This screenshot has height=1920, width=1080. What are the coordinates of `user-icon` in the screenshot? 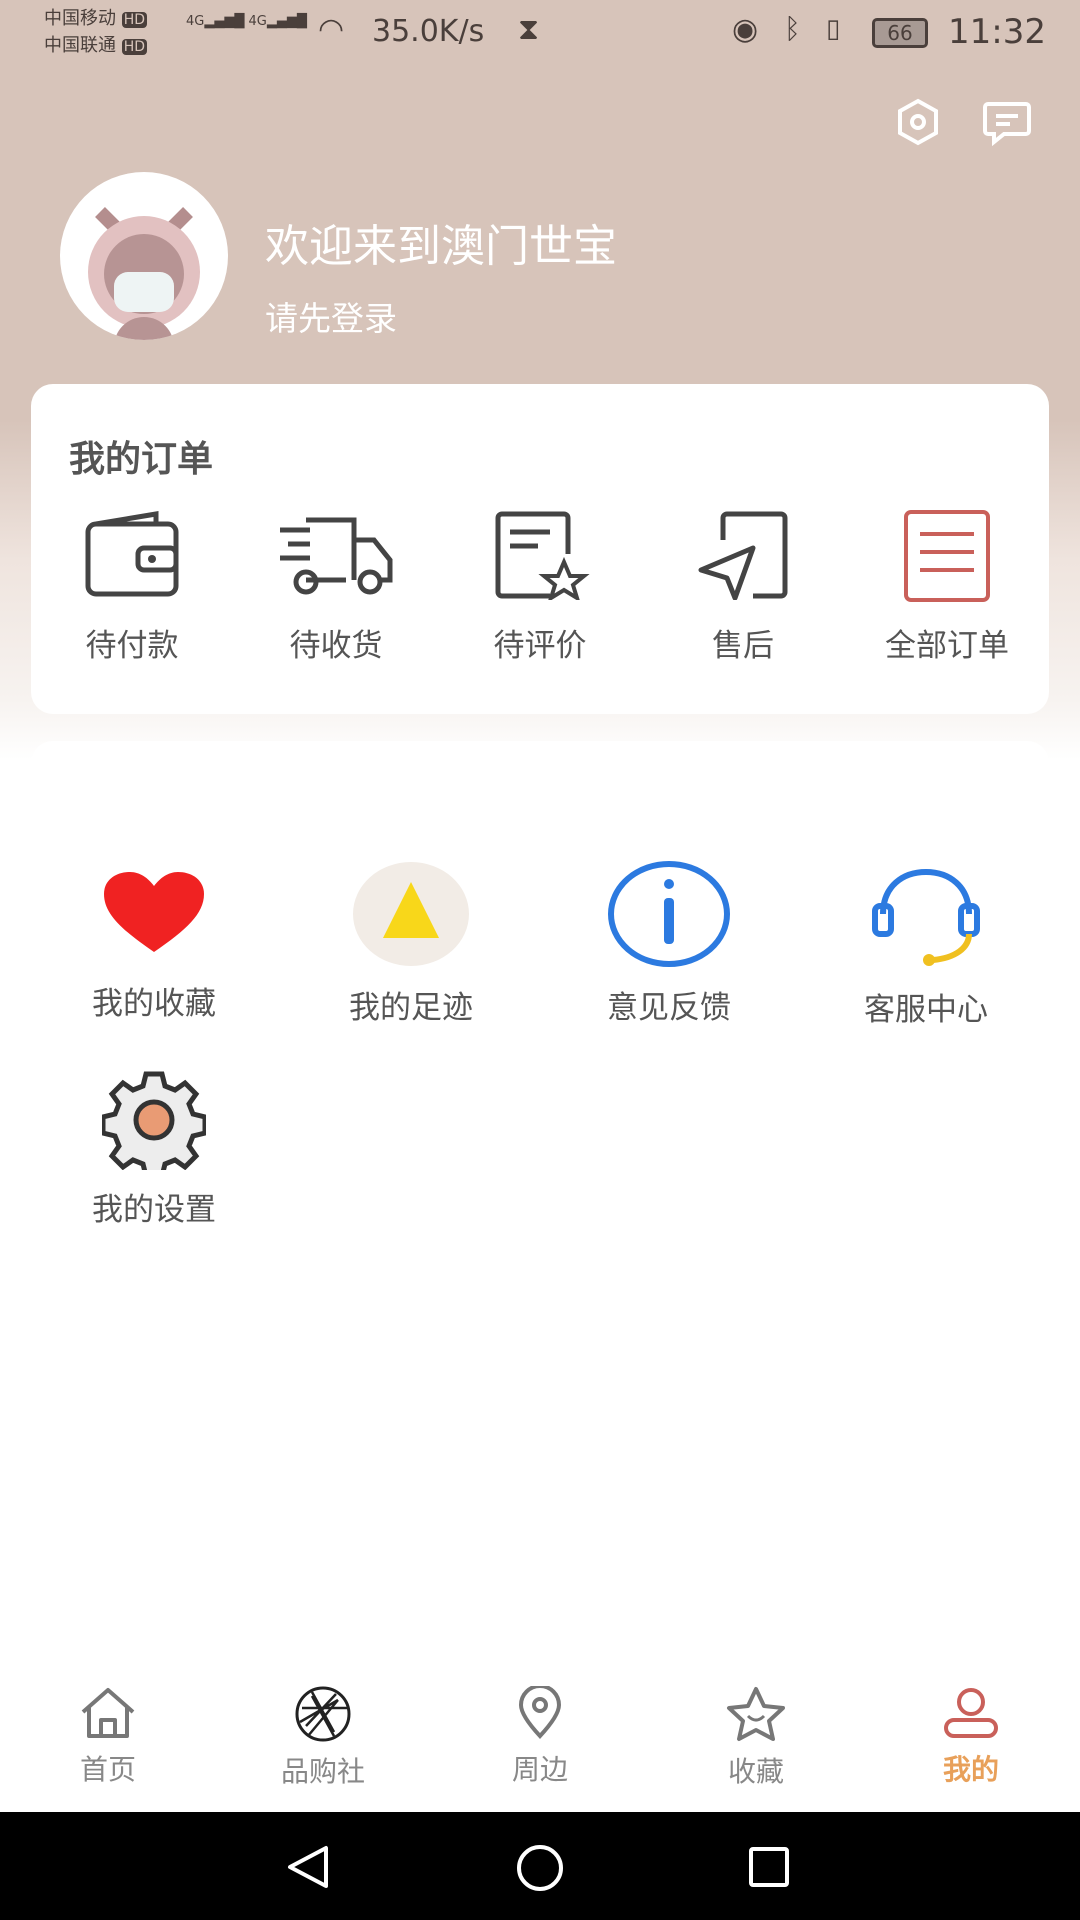 It's located at (971, 1713).